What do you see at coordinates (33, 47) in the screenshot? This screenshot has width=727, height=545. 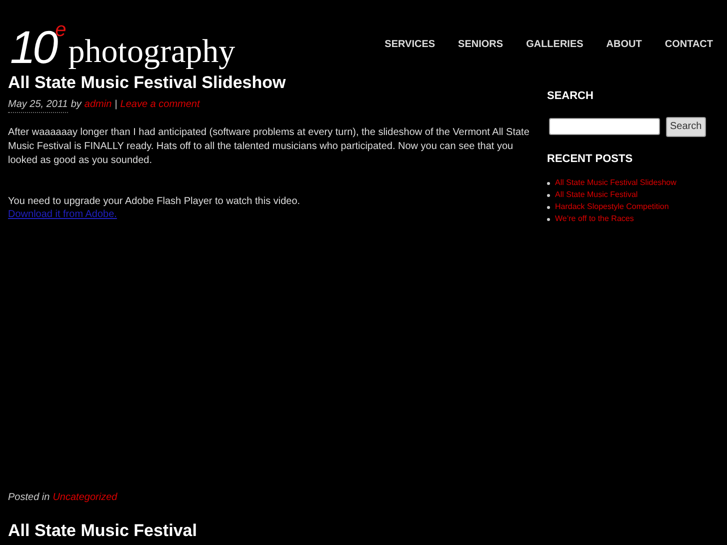 I see `logo-number: 10` at bounding box center [33, 47].